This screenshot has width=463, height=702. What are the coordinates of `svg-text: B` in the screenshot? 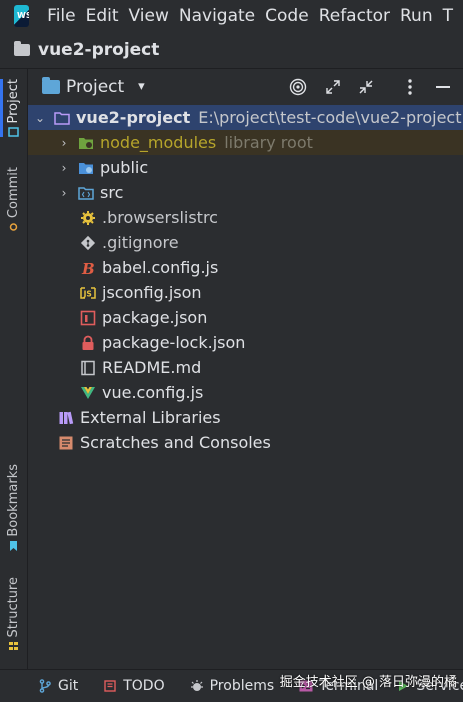 It's located at (88, 268).